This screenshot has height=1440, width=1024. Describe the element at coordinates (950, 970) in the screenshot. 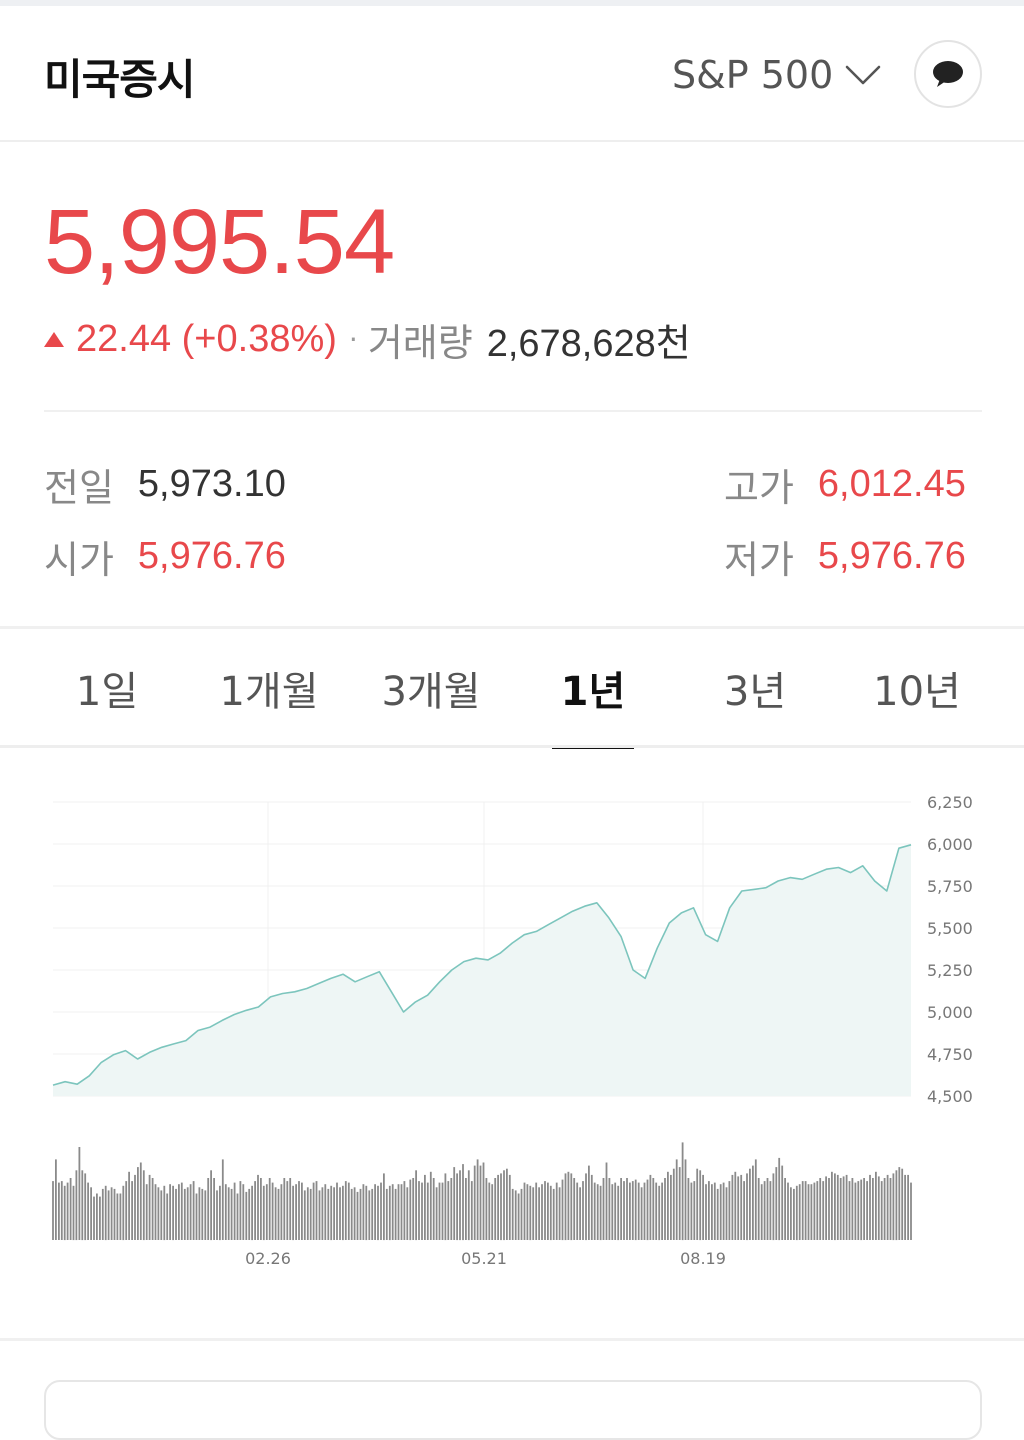

I see `y-tick-label: 5,250` at that location.